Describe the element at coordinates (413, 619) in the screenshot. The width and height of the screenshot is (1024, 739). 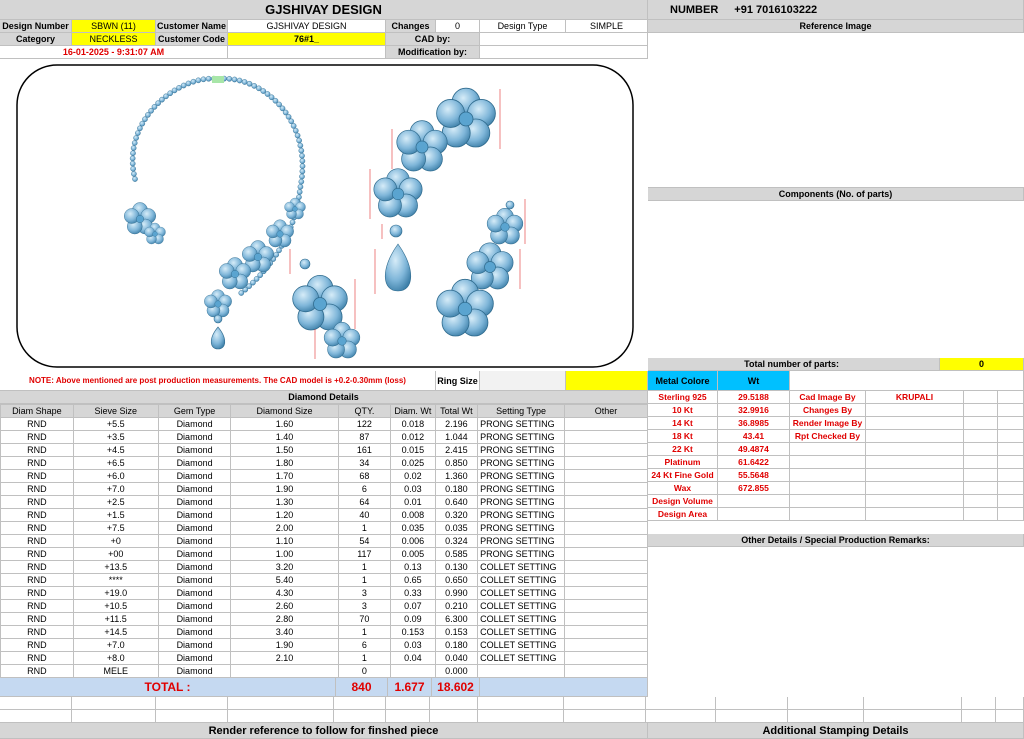
I see `table-cell: 0.09` at that location.